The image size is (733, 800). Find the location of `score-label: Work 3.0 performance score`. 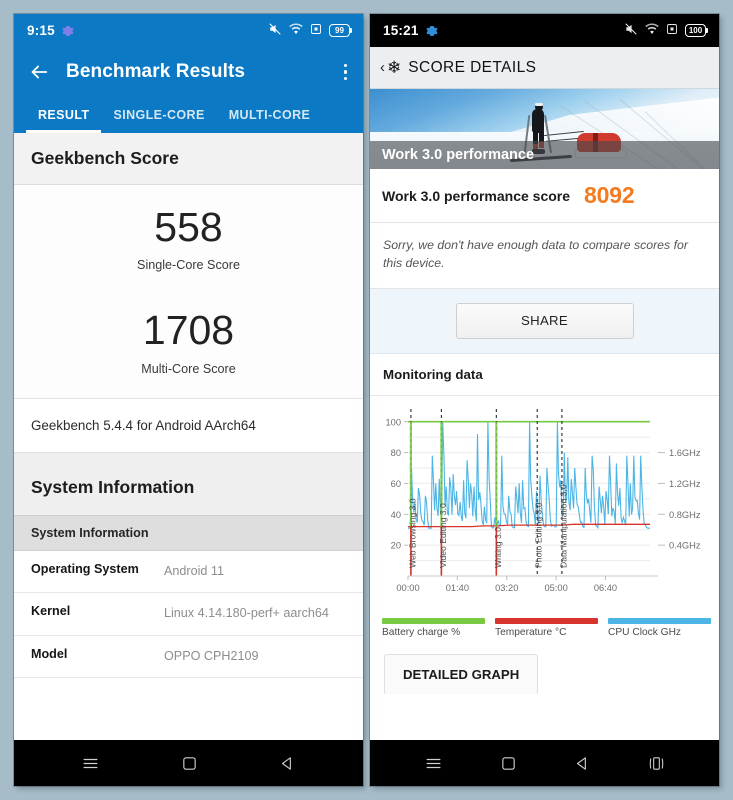

score-label: Work 3.0 performance score is located at coordinates (476, 195).